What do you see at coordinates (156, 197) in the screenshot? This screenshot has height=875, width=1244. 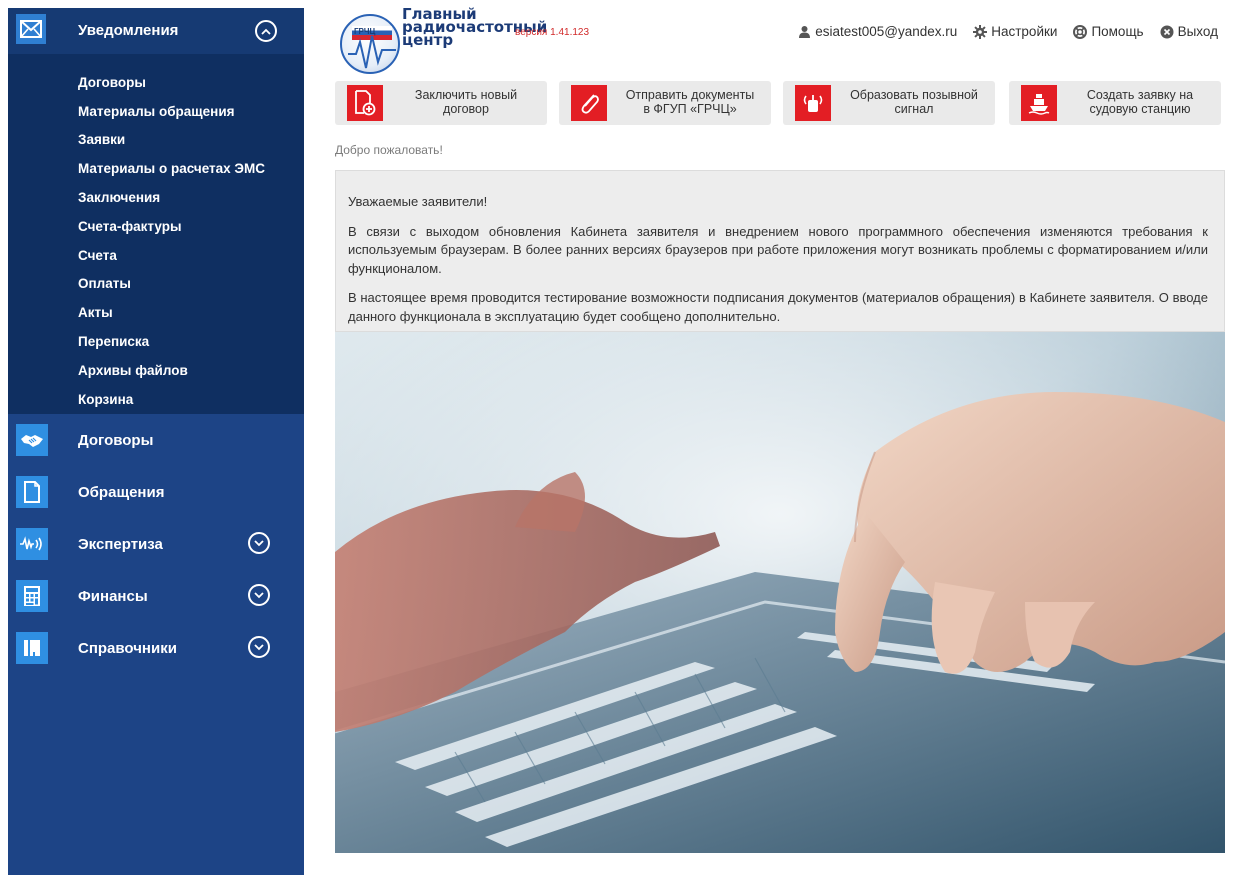 I see `submenu-item-conclusions: Заключения` at bounding box center [156, 197].